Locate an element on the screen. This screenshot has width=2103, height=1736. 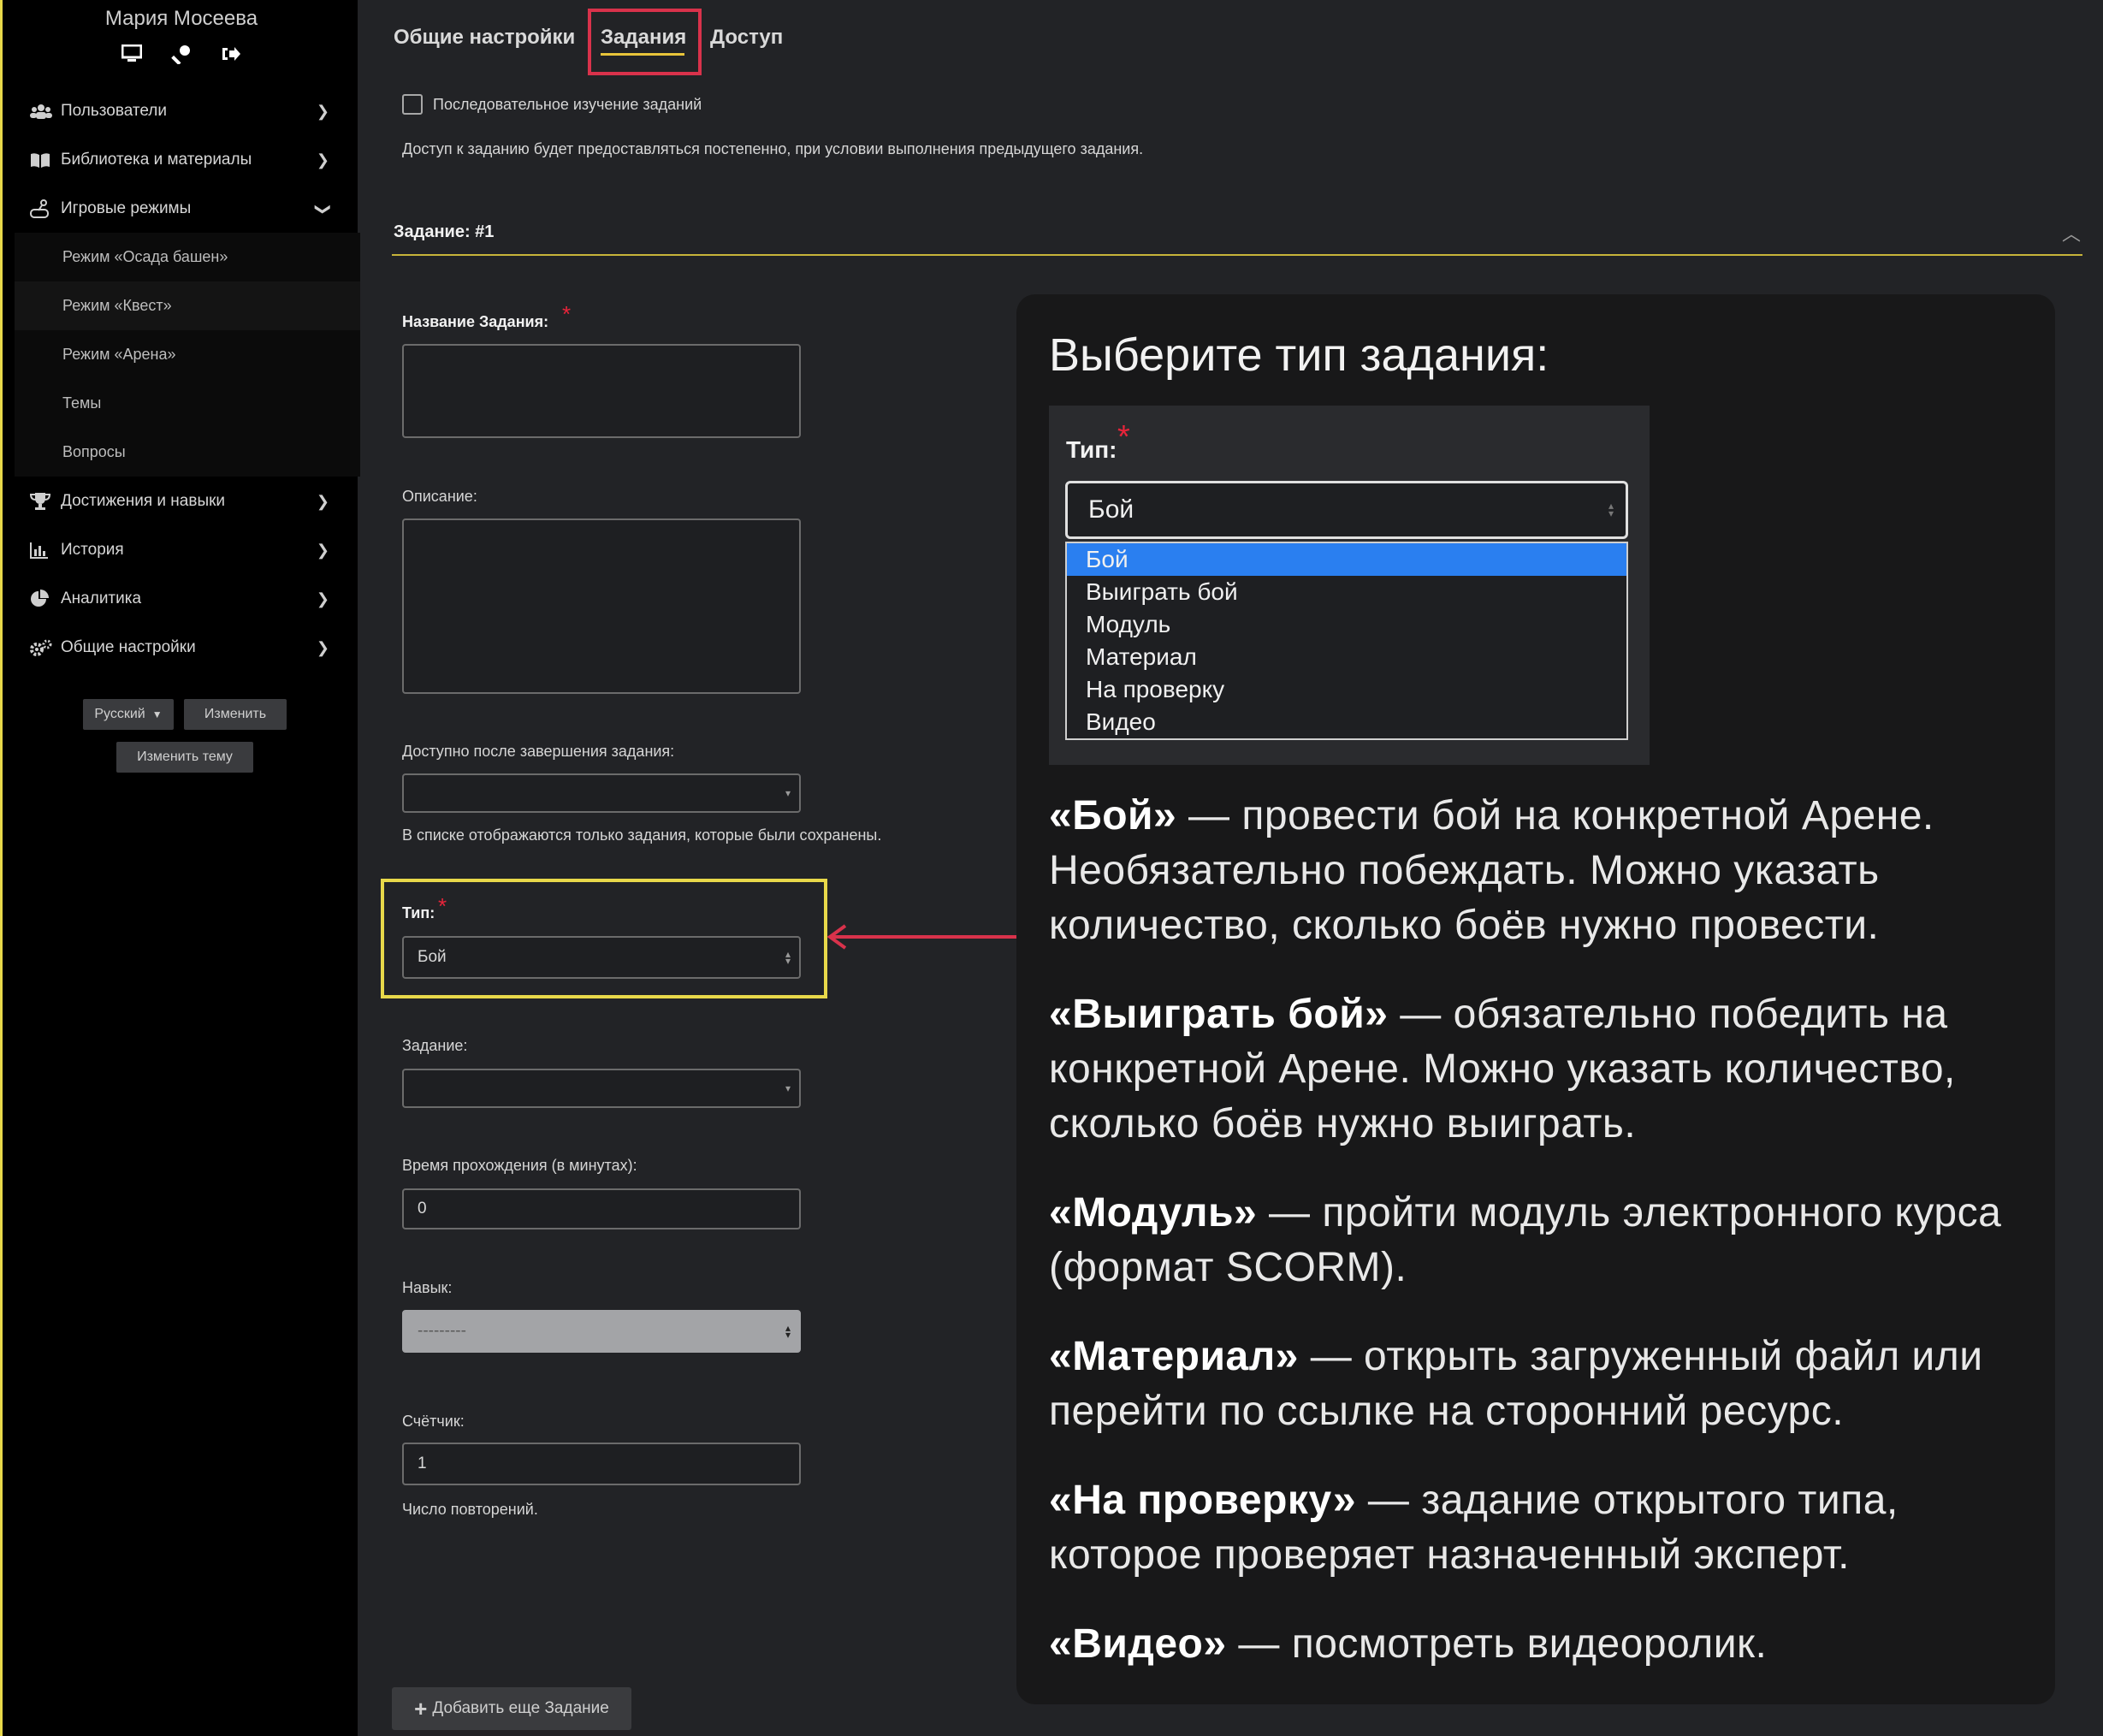
sidebar-subitem-quest: Режим «Квест» is located at coordinates (187, 306).